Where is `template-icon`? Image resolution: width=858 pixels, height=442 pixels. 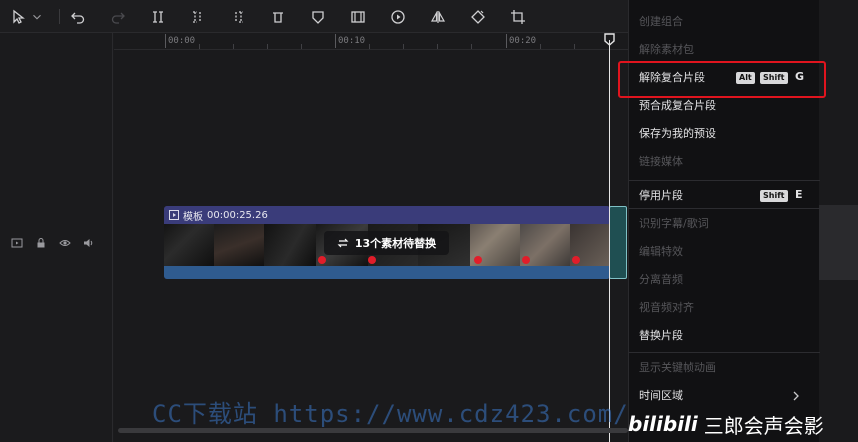 template-icon is located at coordinates (174, 215).